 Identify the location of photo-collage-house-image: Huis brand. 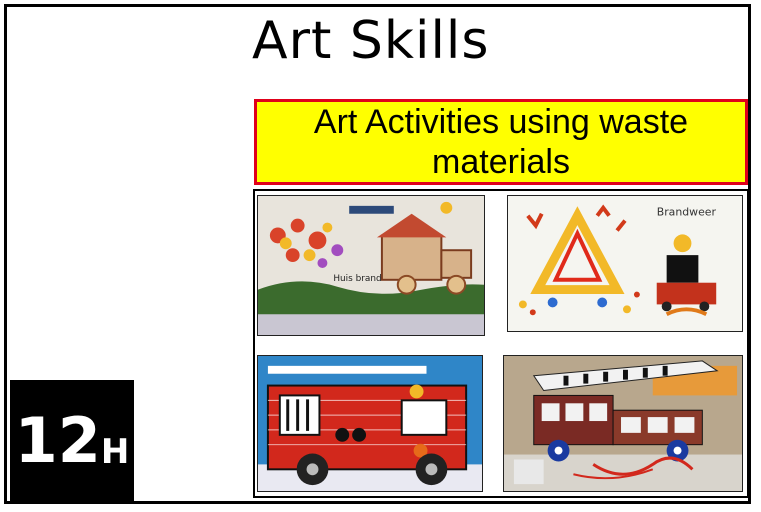
(371, 265).